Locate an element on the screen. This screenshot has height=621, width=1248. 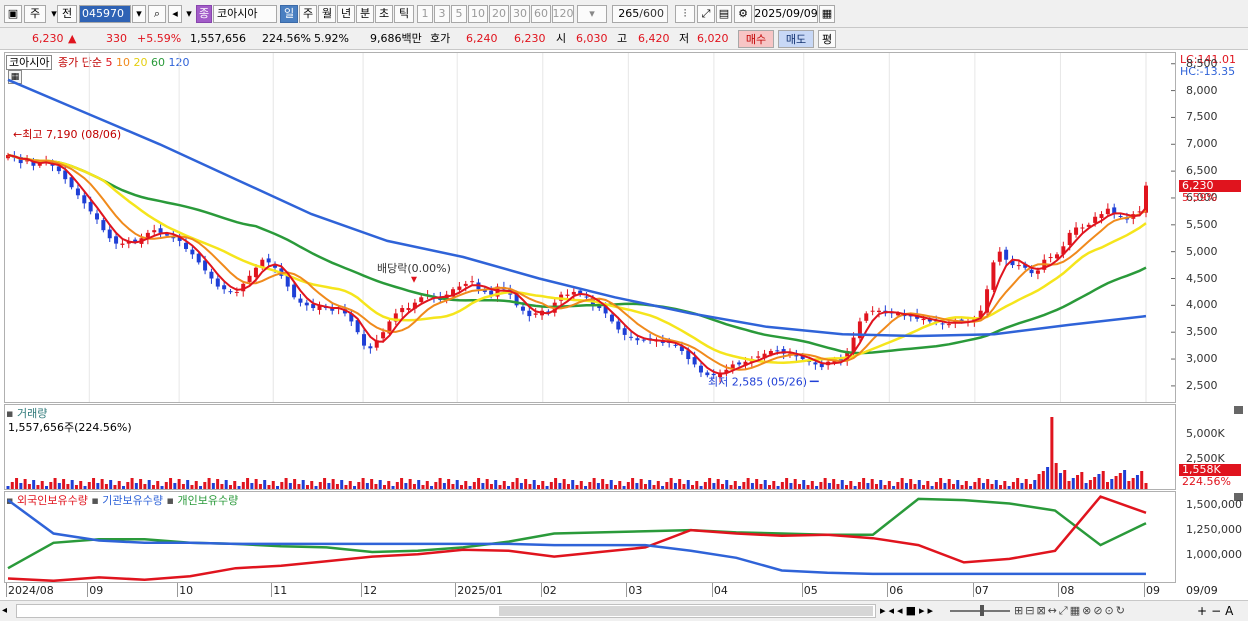
code-dropdown-icon: ▾ is located at coordinates (139, 14).